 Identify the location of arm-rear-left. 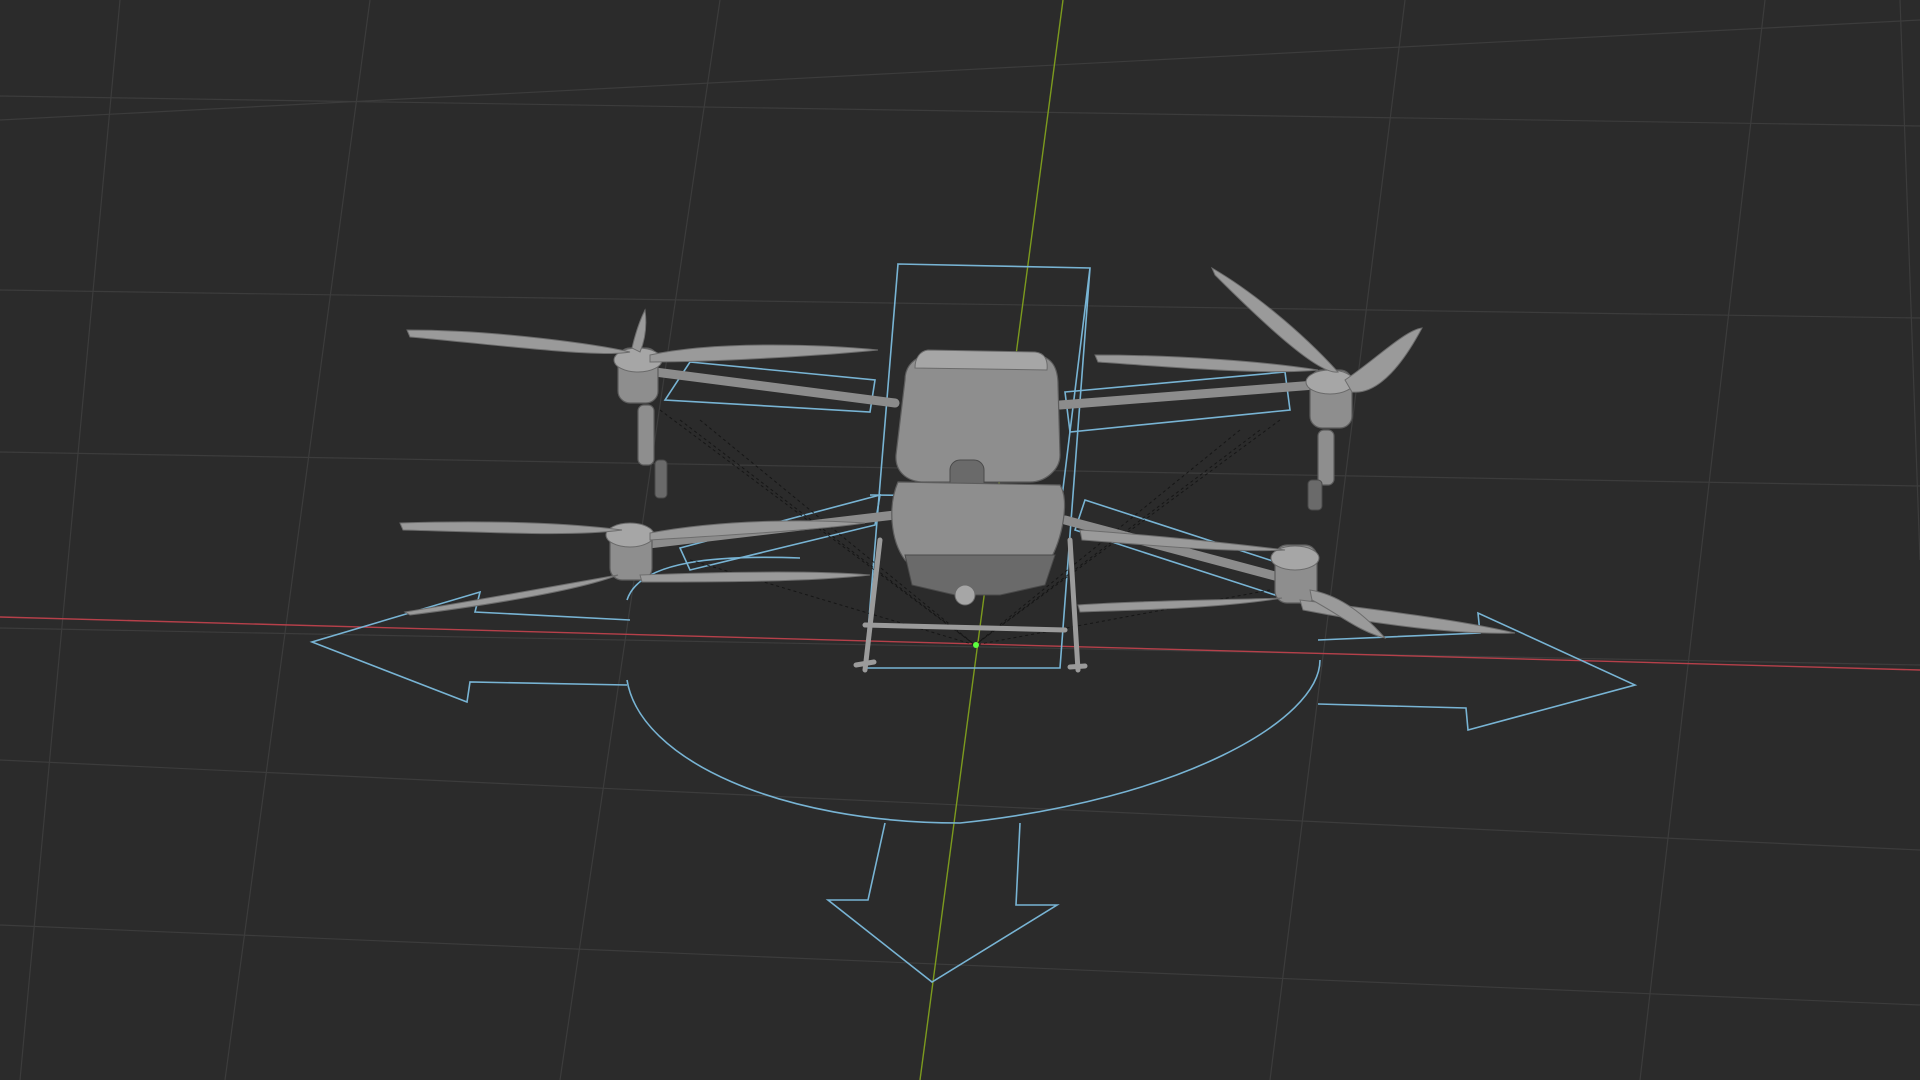
(775, 387).